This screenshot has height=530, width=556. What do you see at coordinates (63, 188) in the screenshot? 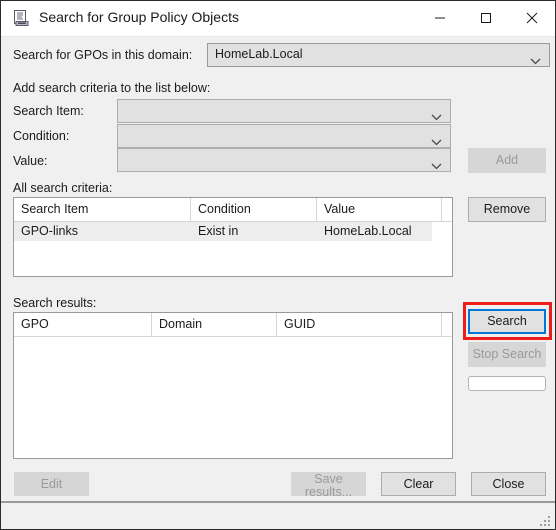
I see `criteria-list-heading: All search criteria:` at bounding box center [63, 188].